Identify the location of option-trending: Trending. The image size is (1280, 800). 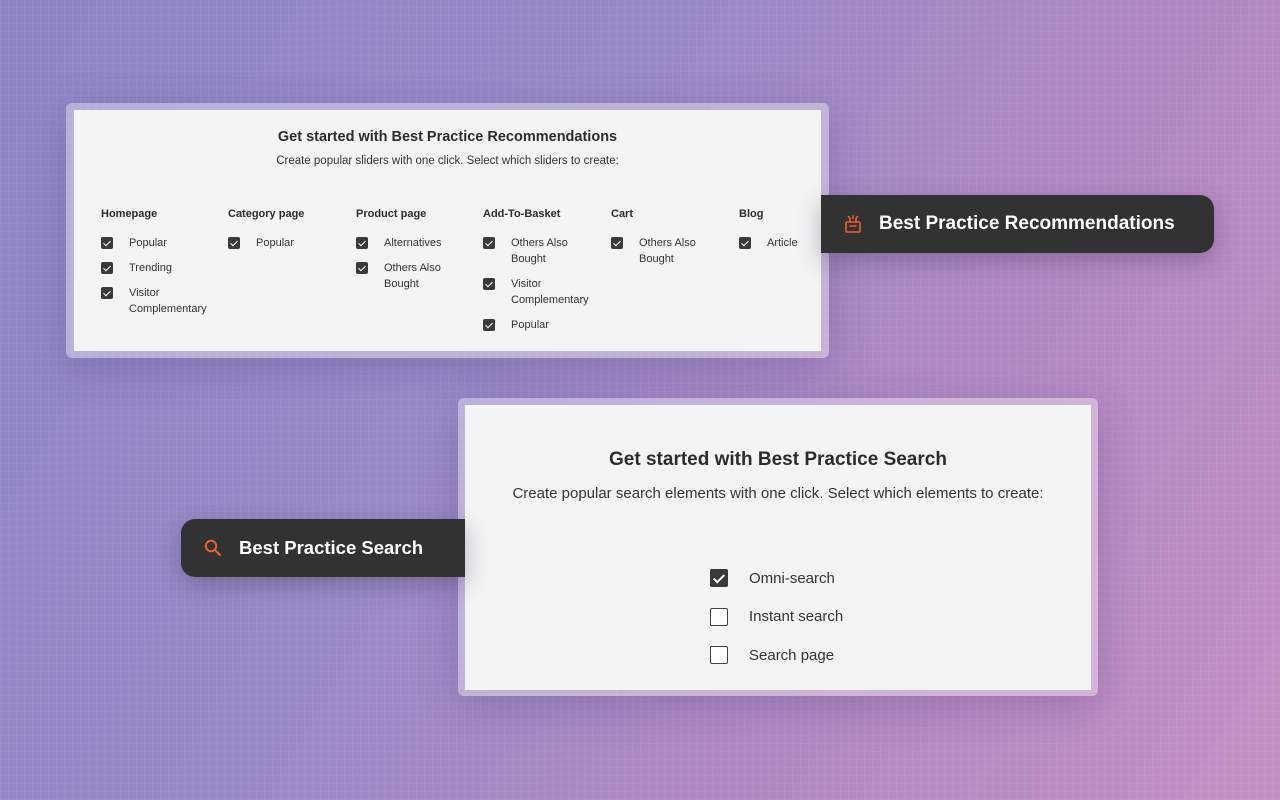
(163, 268).